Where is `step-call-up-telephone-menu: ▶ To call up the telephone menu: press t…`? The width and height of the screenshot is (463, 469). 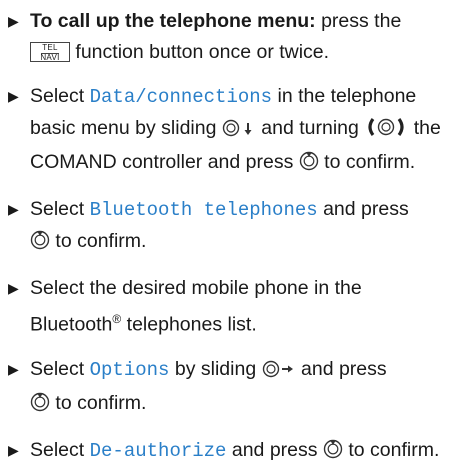 step-call-up-telephone-menu: ▶ To call up the telephone menu: press t… is located at coordinates (231, 37).